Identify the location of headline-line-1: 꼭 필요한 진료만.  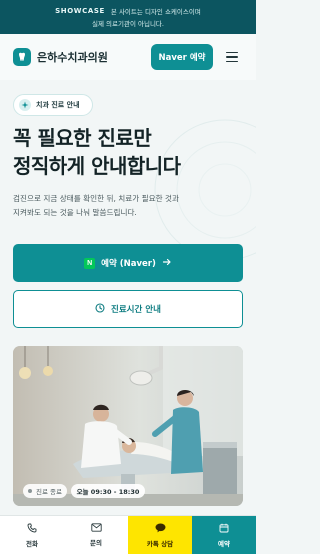
(82, 138).